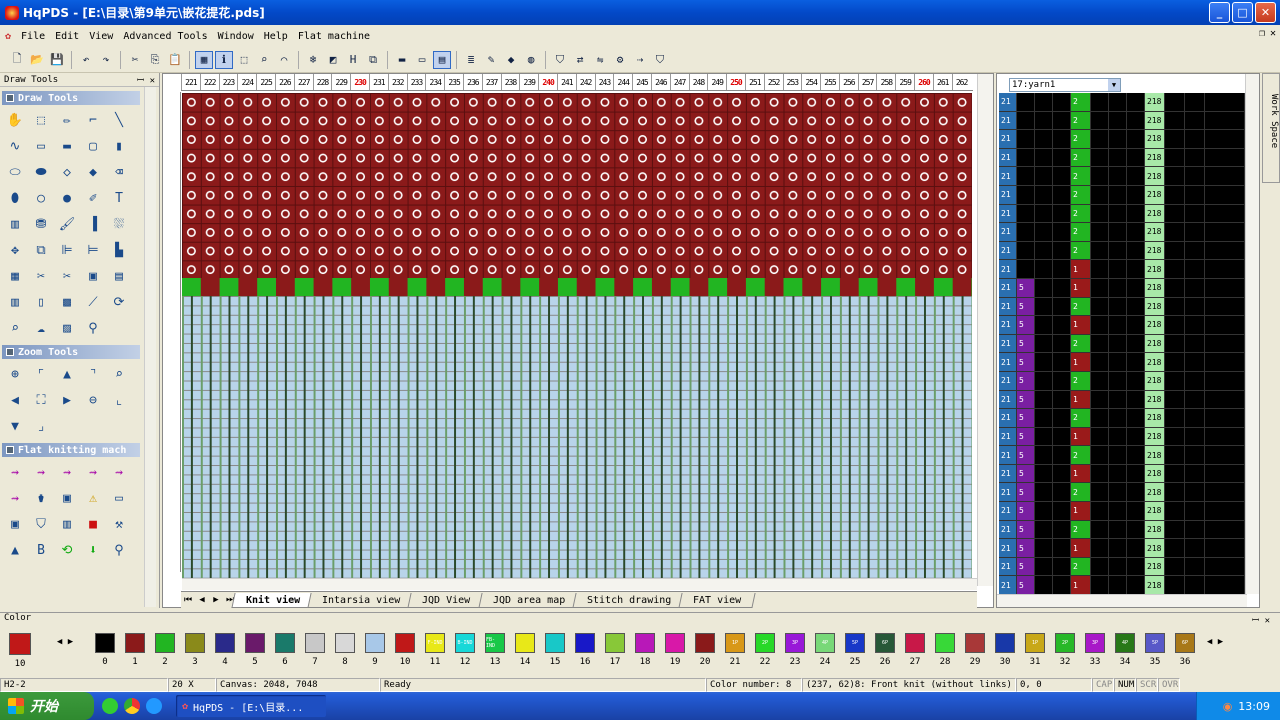  Describe the element at coordinates (110, 706) in the screenshot. I see `desktop-icon` at that location.